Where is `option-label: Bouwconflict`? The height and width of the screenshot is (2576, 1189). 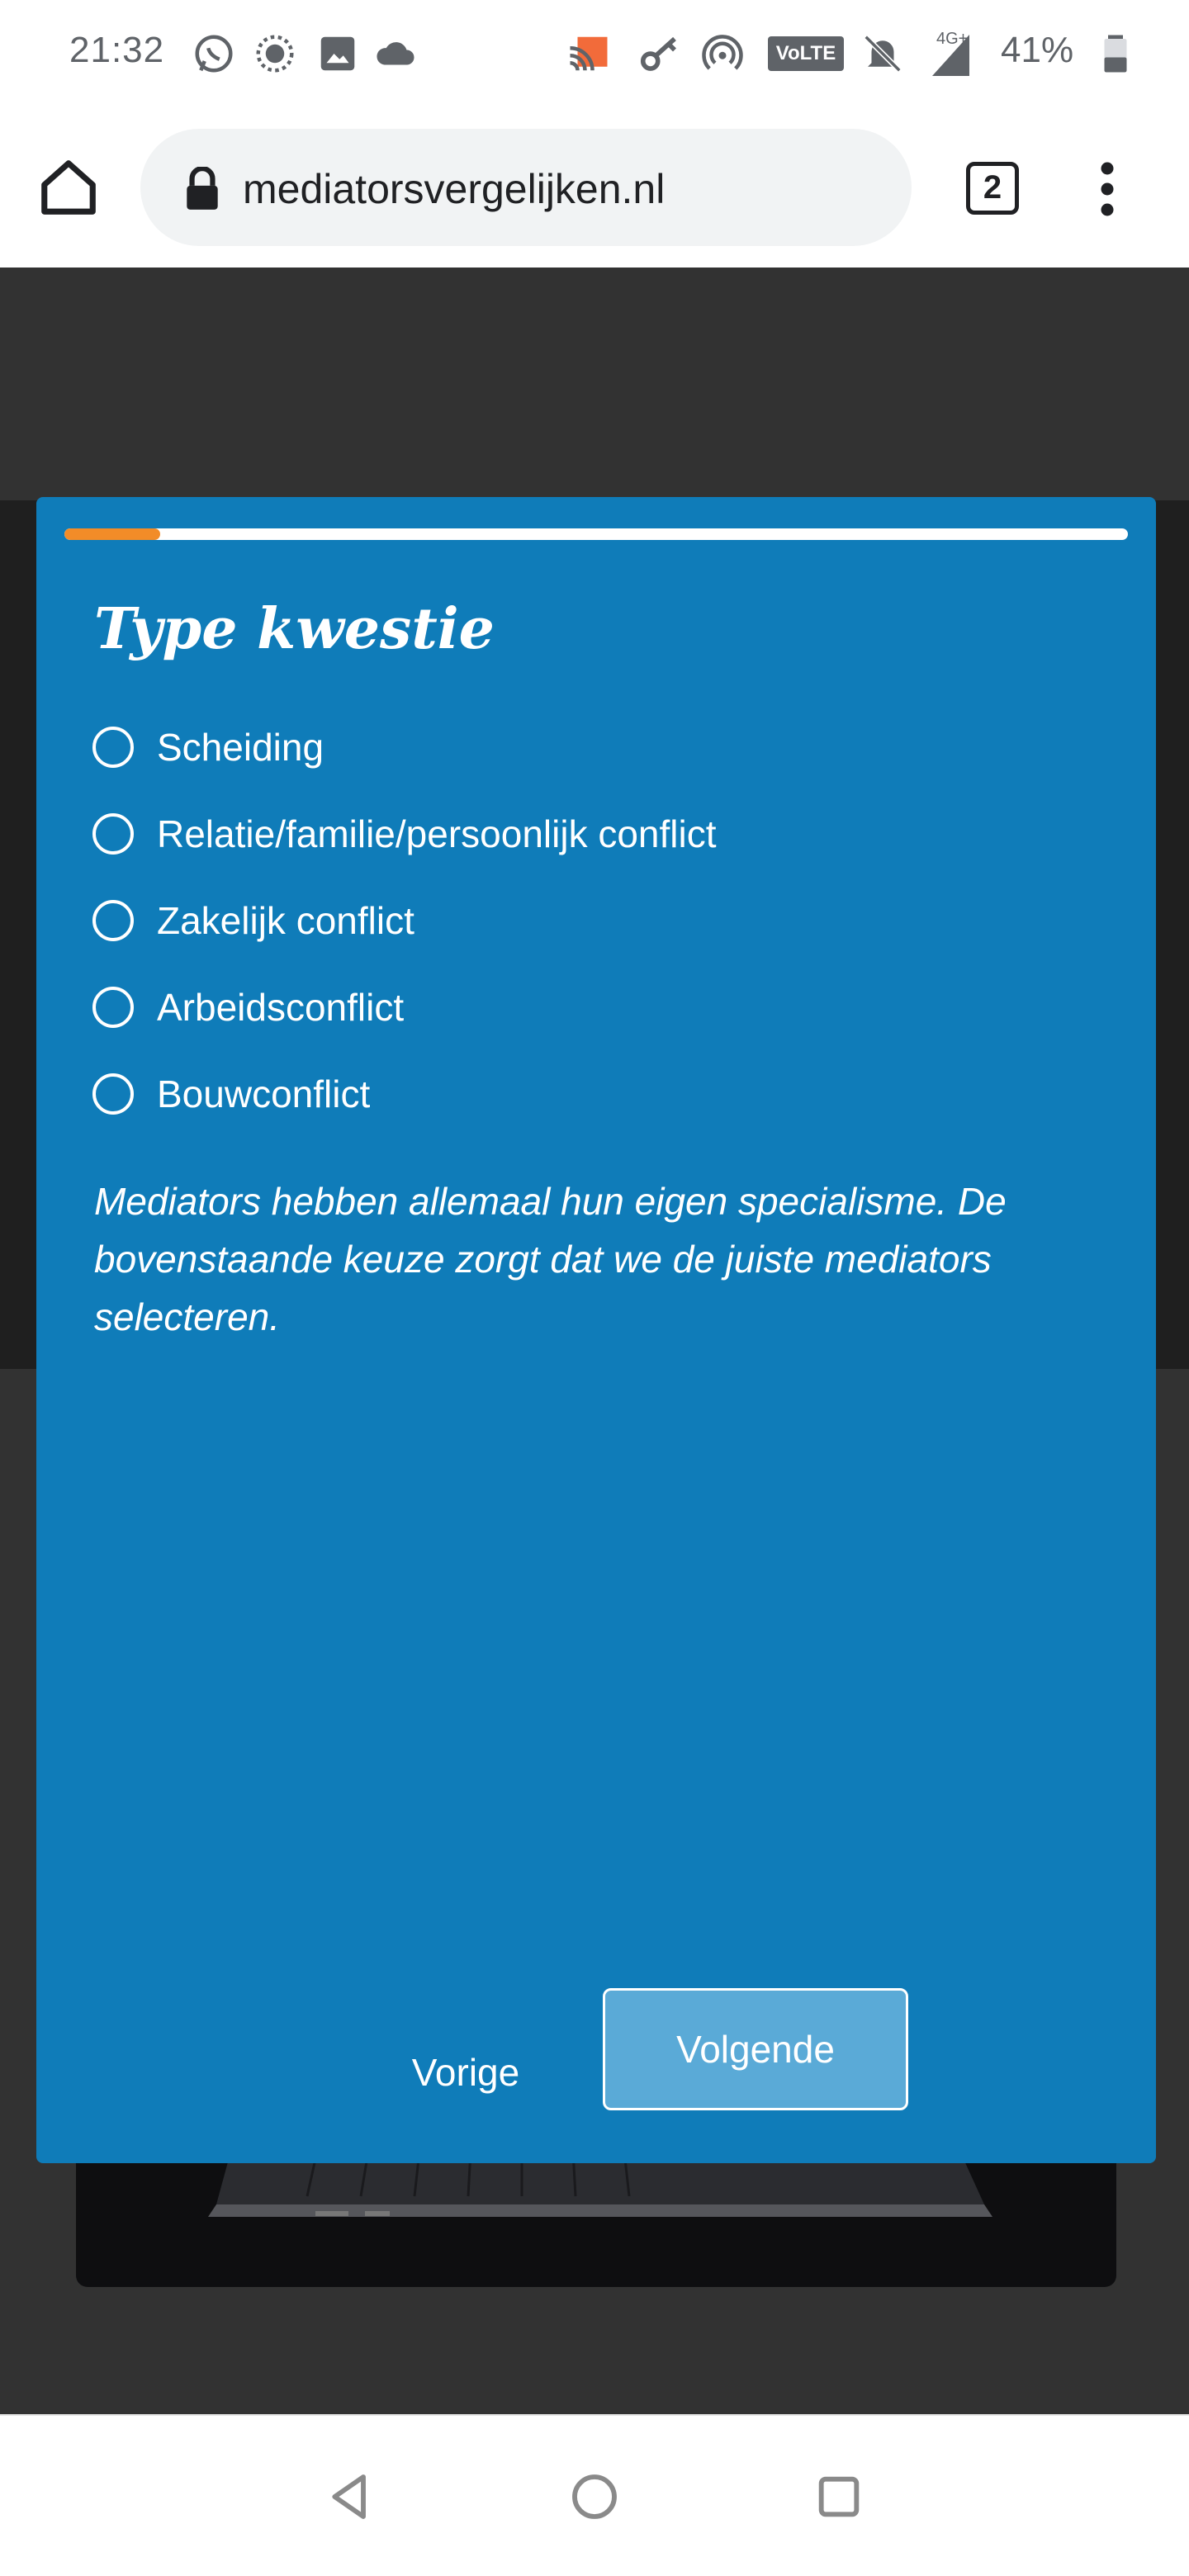
option-label: Bouwconflict is located at coordinates (264, 1093).